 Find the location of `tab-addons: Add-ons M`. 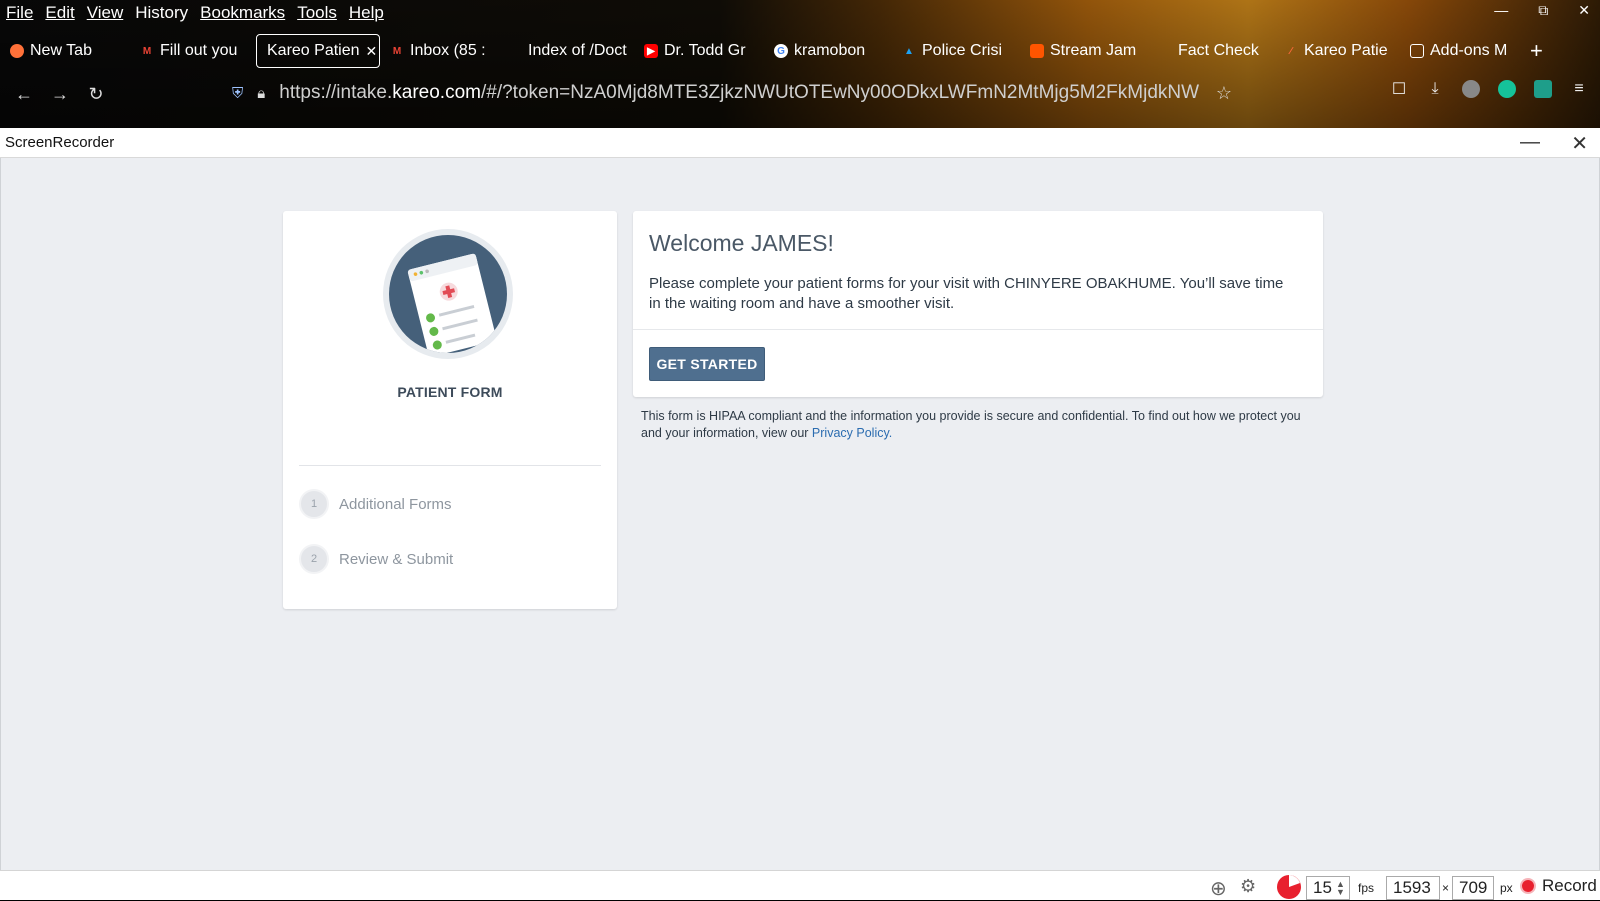

tab-addons: Add-ons M is located at coordinates (1460, 51).